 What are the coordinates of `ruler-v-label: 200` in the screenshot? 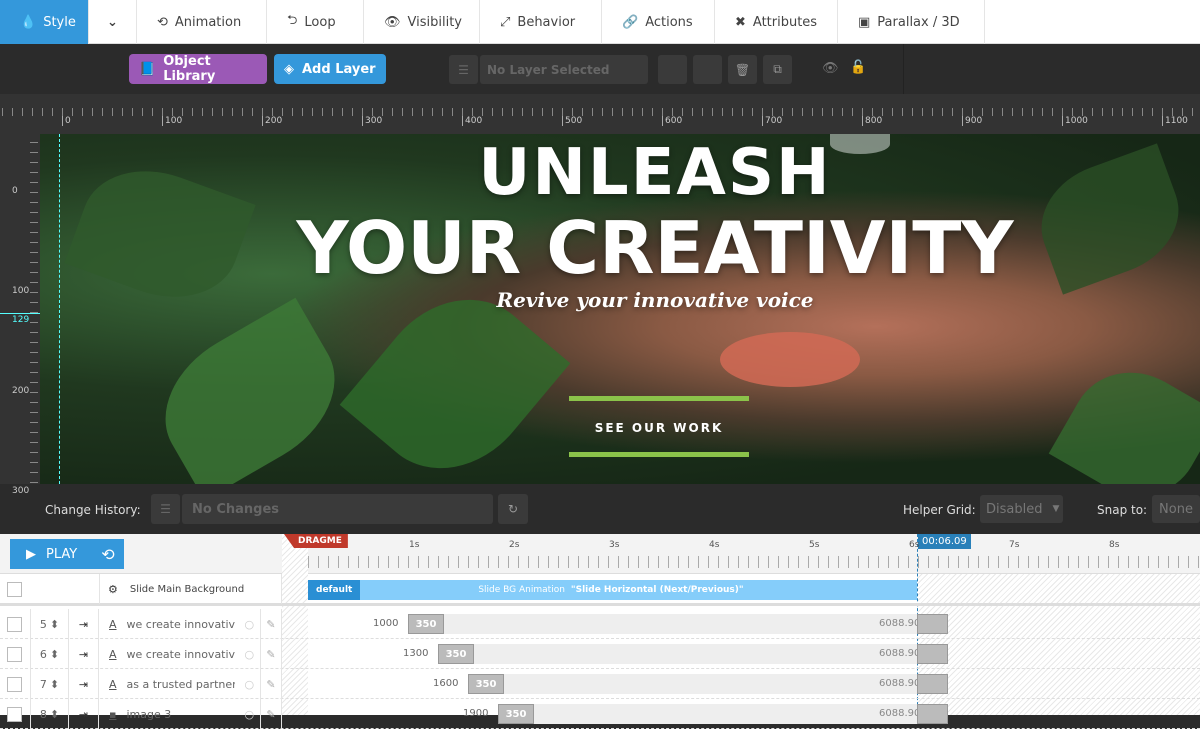 It's located at (21, 391).